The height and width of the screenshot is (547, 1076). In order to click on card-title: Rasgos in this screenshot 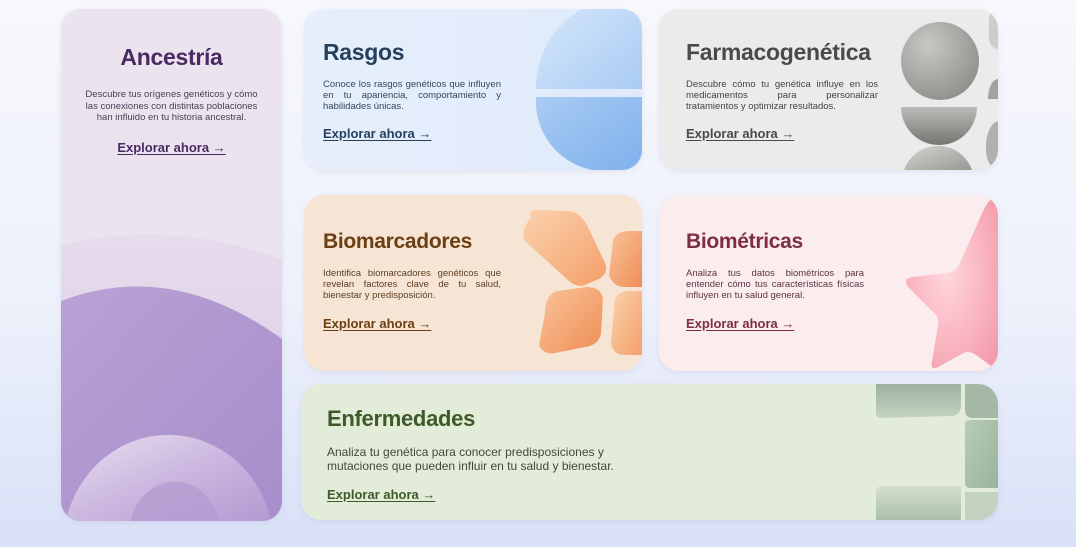, I will do `click(364, 52)`.